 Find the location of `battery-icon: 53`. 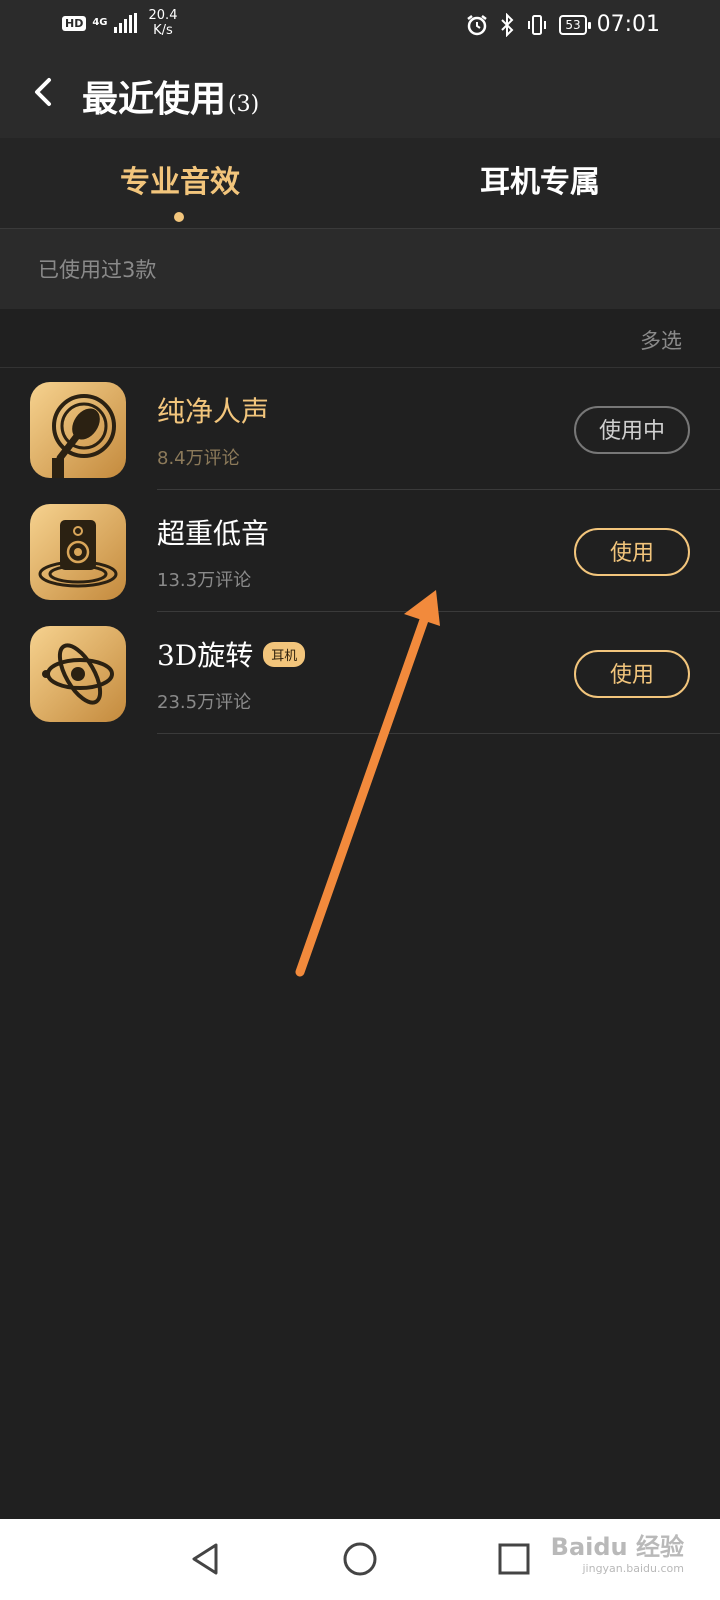

battery-icon: 53 is located at coordinates (575, 24).